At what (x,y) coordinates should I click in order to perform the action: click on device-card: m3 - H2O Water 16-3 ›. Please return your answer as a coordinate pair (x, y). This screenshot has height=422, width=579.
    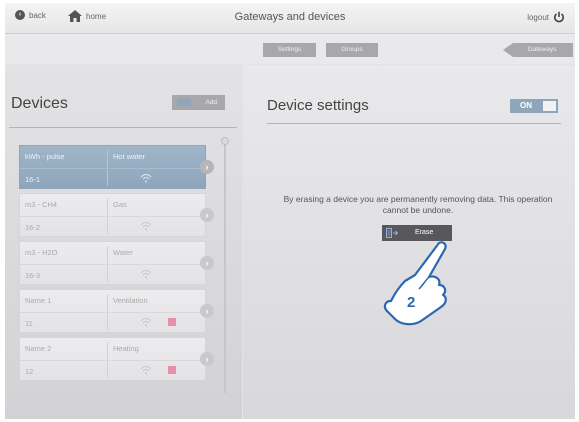
    Looking at the image, I should click on (116, 263).